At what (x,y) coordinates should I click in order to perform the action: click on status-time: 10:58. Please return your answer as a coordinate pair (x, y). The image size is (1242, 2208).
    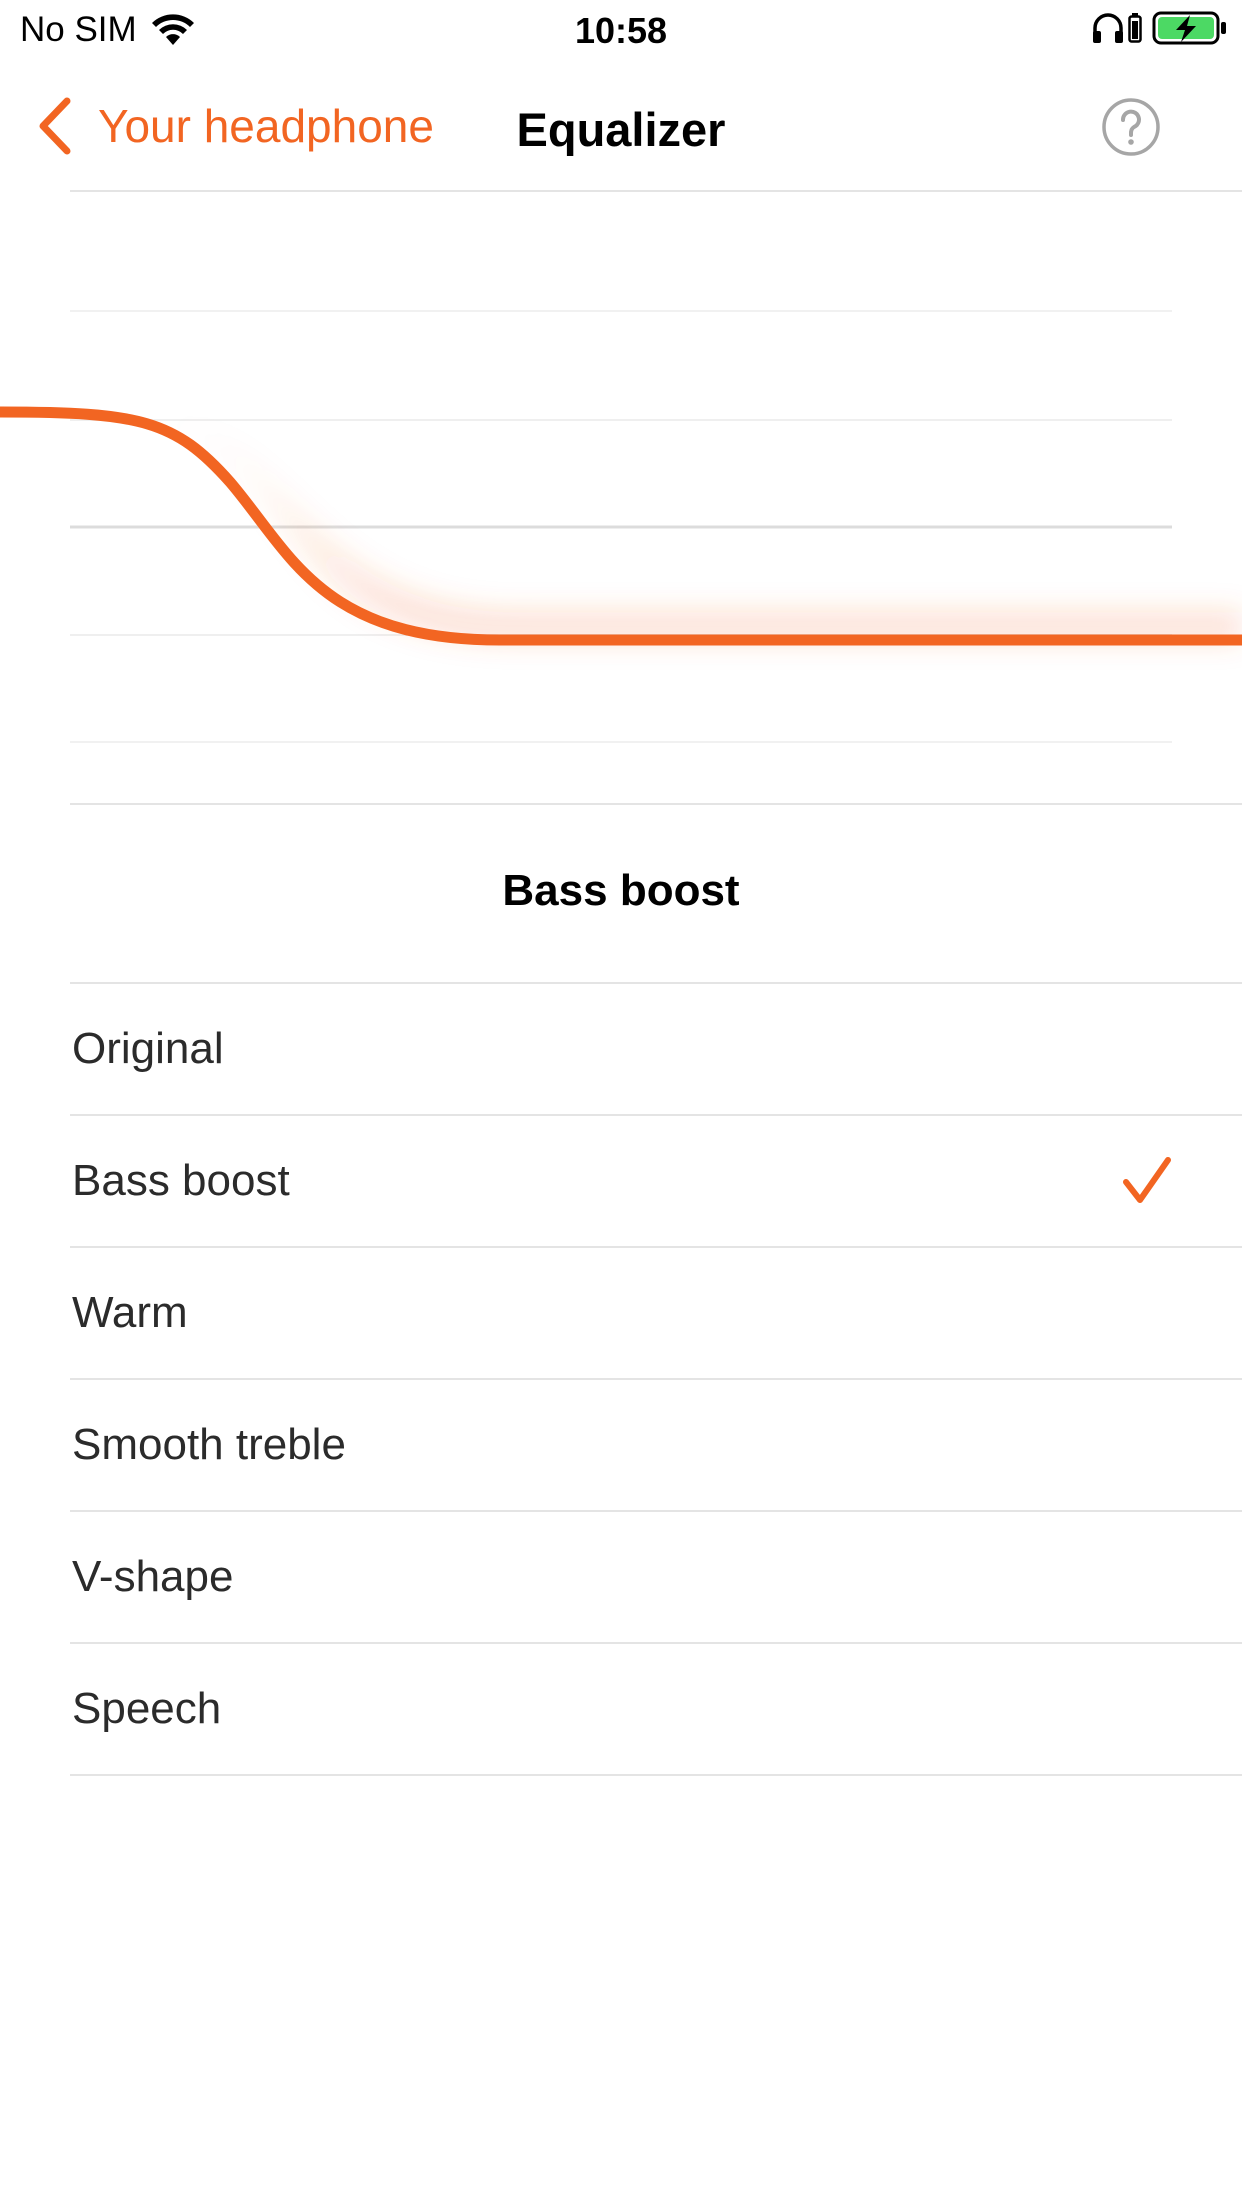
    Looking at the image, I should click on (621, 30).